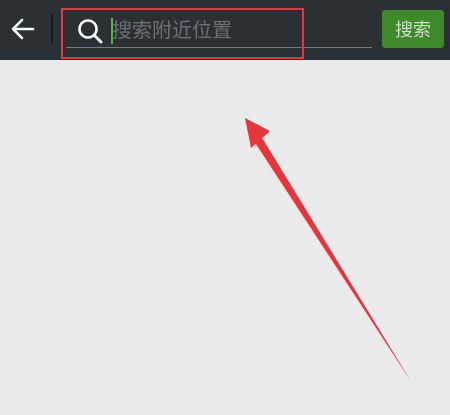 This screenshot has width=450, height=415. I want to click on search-box, so click(218, 29).